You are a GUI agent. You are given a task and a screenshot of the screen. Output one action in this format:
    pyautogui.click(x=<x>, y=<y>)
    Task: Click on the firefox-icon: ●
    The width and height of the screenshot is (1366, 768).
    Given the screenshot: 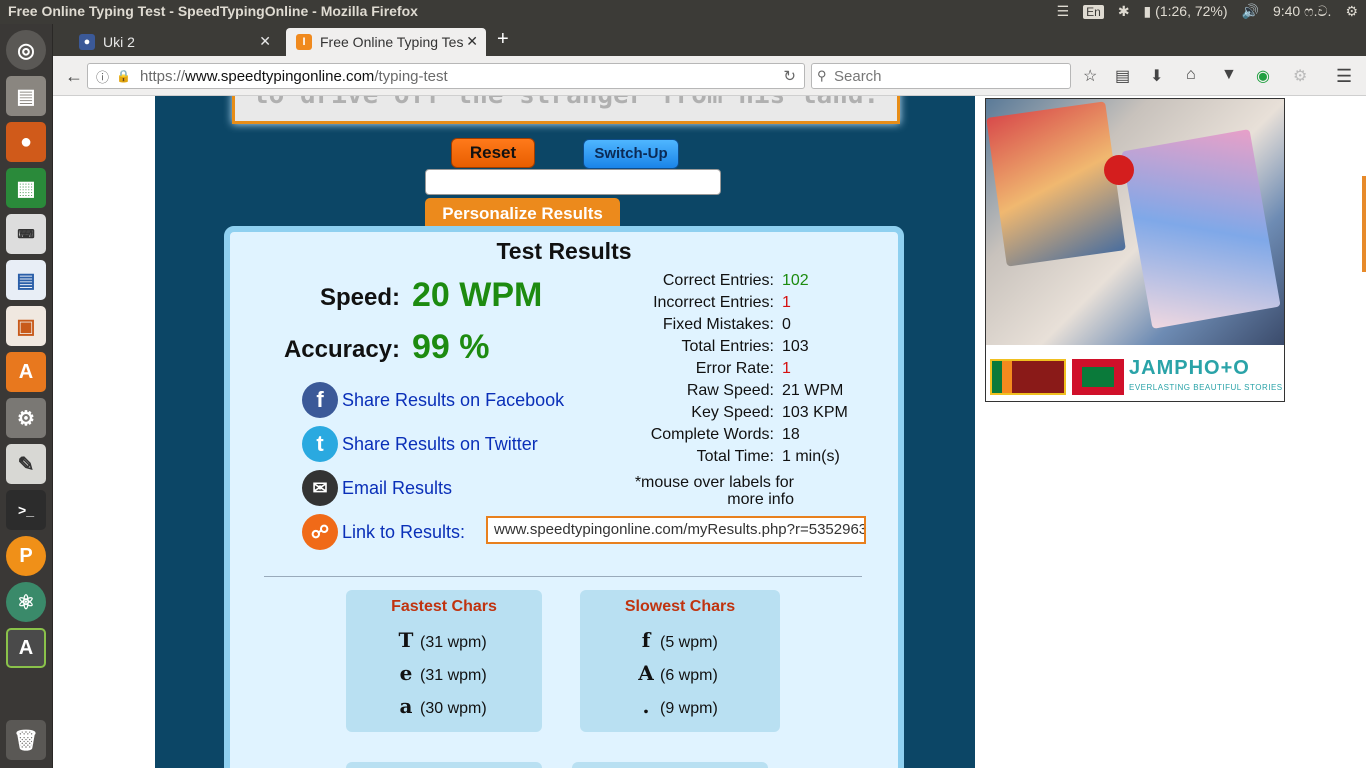 What is the action you would take?
    pyautogui.click(x=26, y=142)
    